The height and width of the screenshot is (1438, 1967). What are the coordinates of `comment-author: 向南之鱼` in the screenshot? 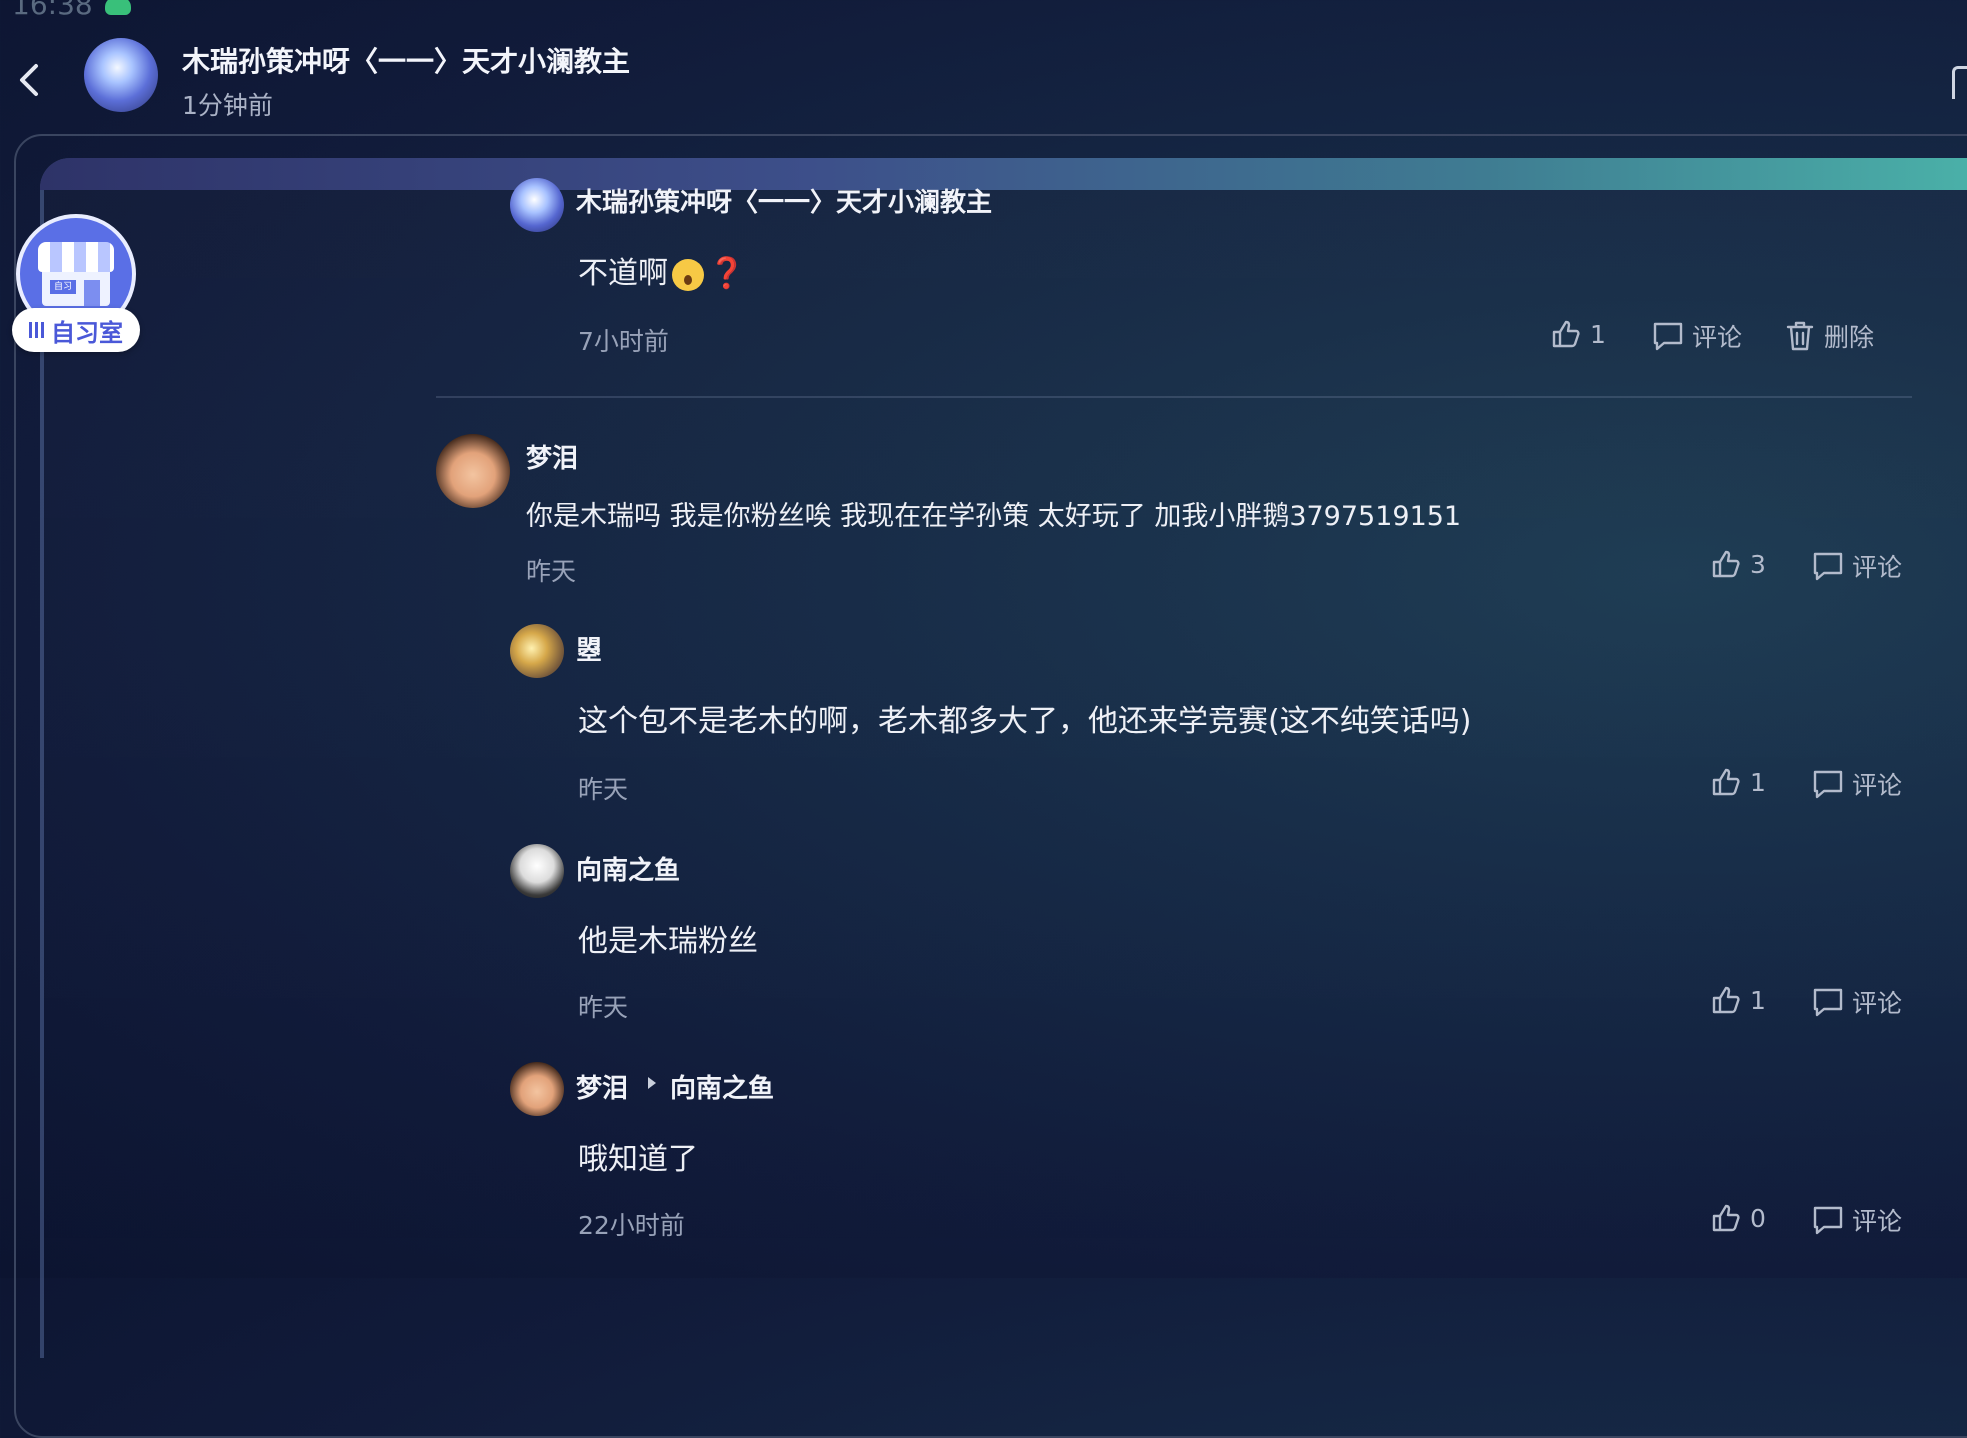 It's located at (628, 871).